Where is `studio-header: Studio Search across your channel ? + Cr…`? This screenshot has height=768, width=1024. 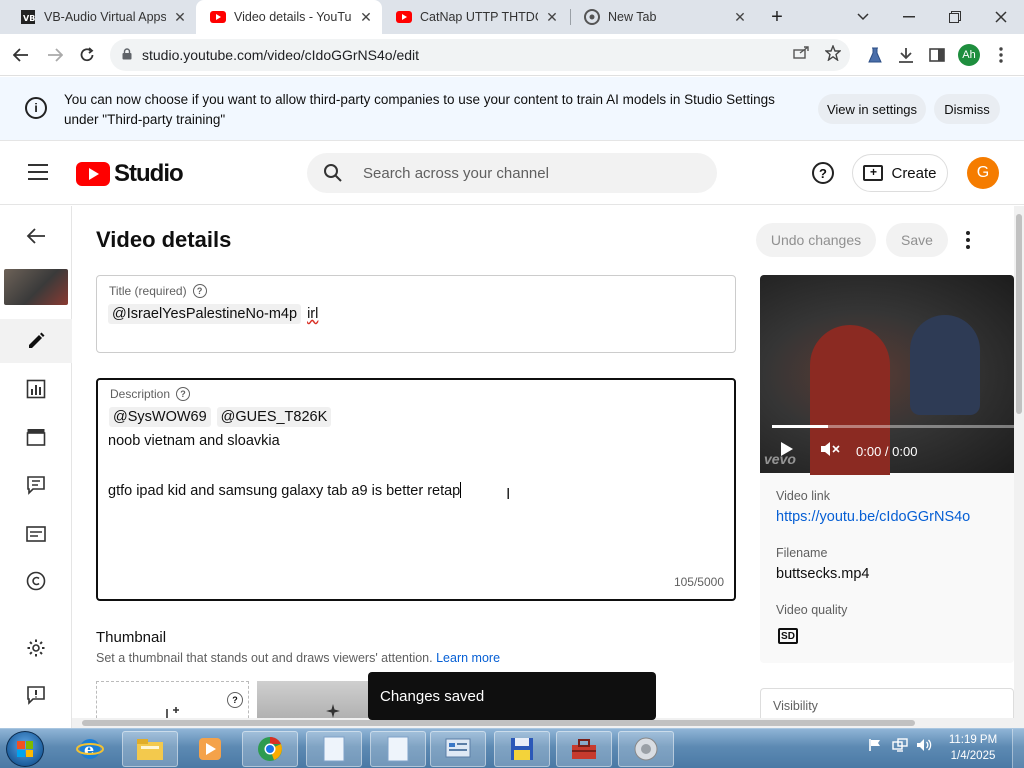 studio-header: Studio Search across your channel ? + Cr… is located at coordinates (512, 173).